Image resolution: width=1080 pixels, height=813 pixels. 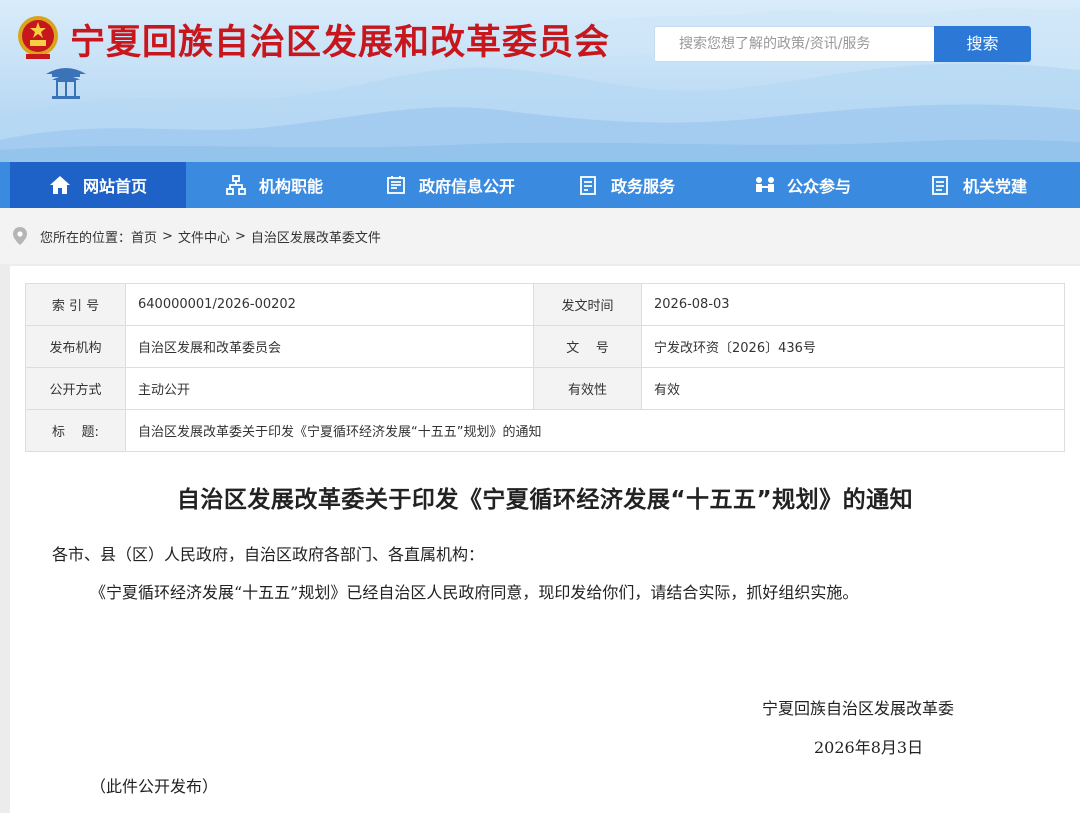 I want to click on issuer-label: 发布机构, so click(x=75, y=346).